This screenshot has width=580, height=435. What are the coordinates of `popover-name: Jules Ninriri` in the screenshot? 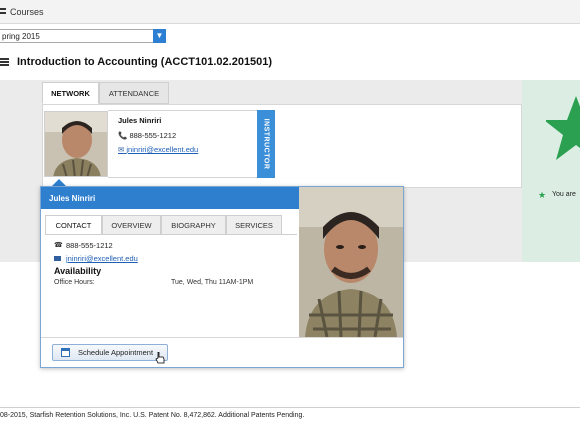 It's located at (72, 198).